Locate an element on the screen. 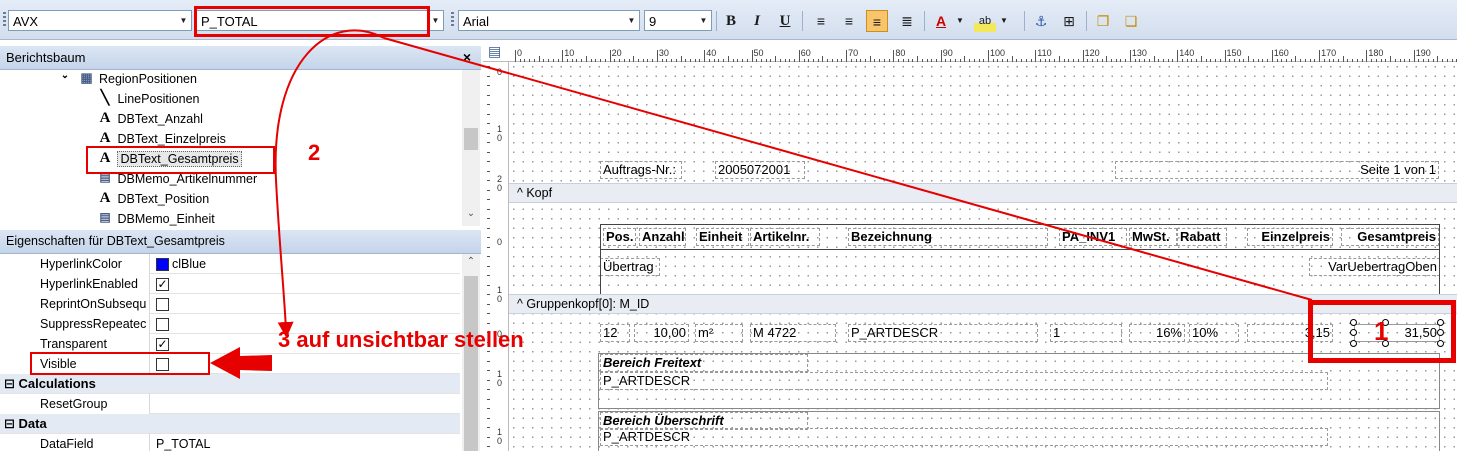  col-einzelpreis: Einzelpreis is located at coordinates (1290, 237).